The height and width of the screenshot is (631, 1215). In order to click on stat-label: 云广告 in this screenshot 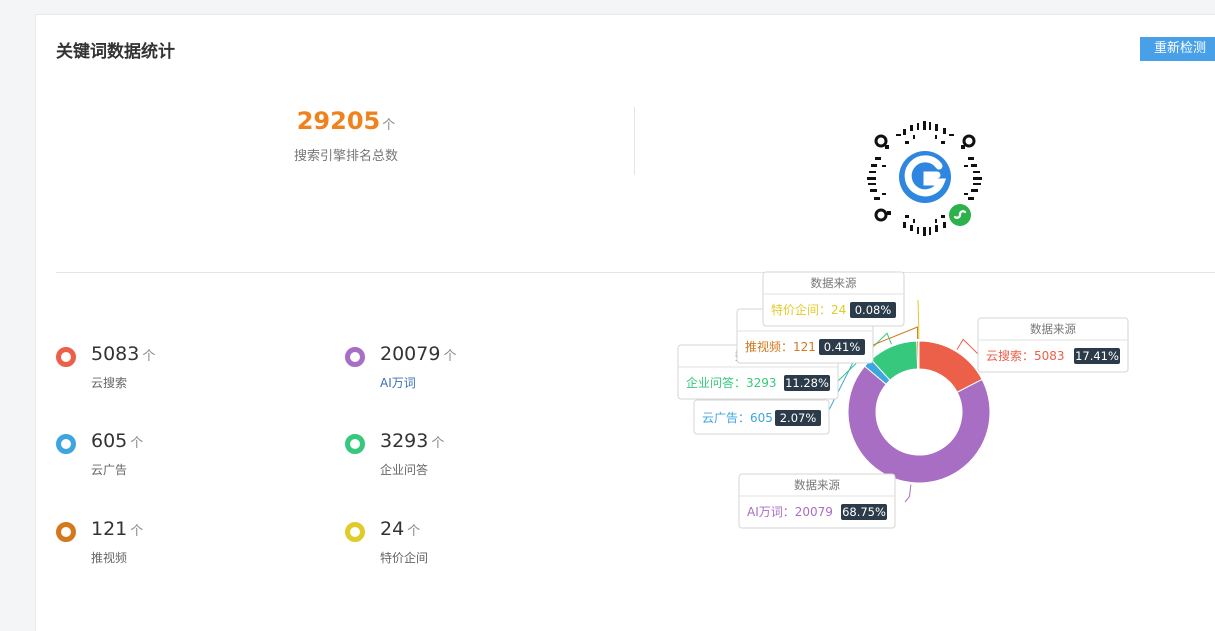, I will do `click(109, 470)`.